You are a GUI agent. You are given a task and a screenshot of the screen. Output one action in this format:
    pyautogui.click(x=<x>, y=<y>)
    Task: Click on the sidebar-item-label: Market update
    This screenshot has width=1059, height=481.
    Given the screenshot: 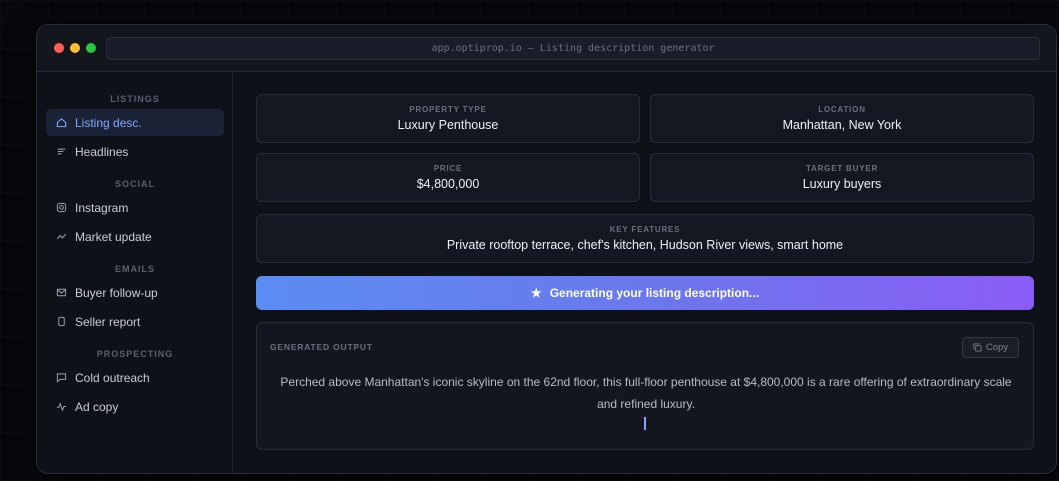 What is the action you would take?
    pyautogui.click(x=113, y=236)
    